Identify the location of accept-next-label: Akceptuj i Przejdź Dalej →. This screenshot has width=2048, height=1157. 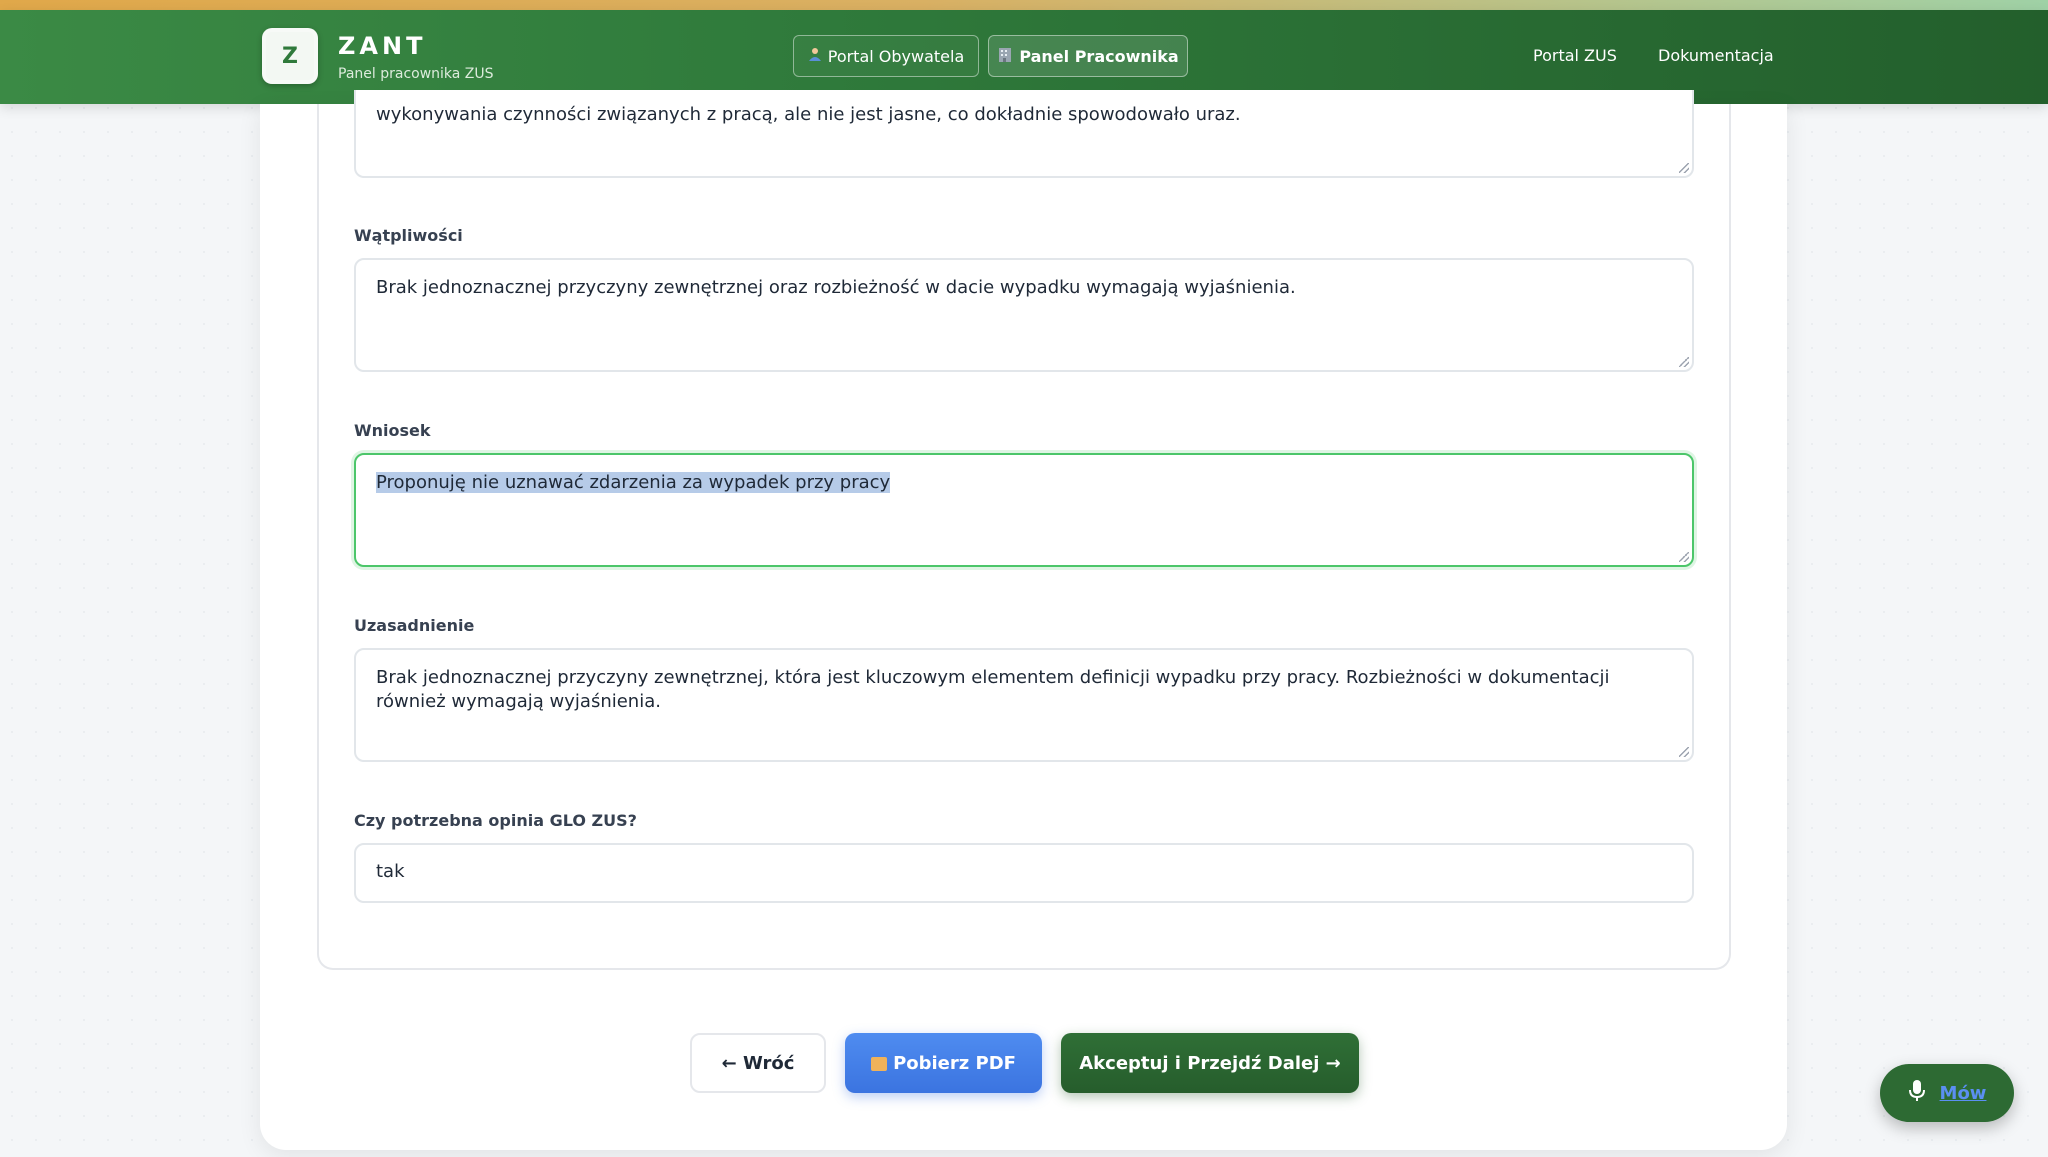
(1210, 1063).